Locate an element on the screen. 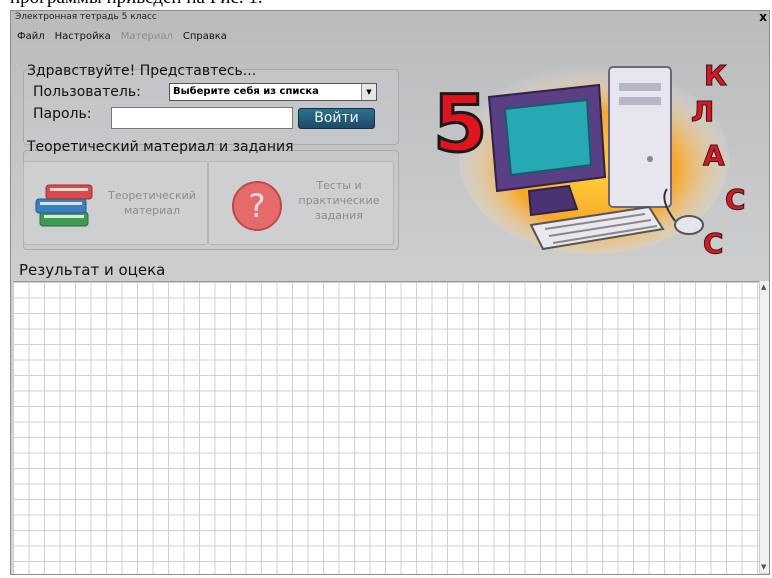  theory-material-label: Теоретический материал is located at coordinates (152, 203).